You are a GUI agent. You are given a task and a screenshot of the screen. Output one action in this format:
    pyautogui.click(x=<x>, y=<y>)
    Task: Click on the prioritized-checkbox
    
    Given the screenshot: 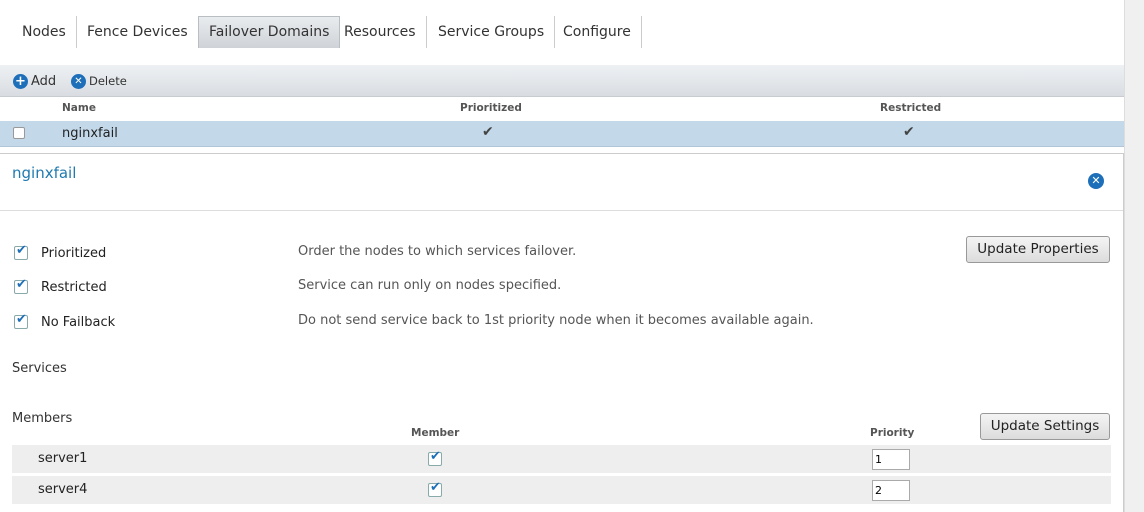 What is the action you would take?
    pyautogui.click(x=21, y=251)
    